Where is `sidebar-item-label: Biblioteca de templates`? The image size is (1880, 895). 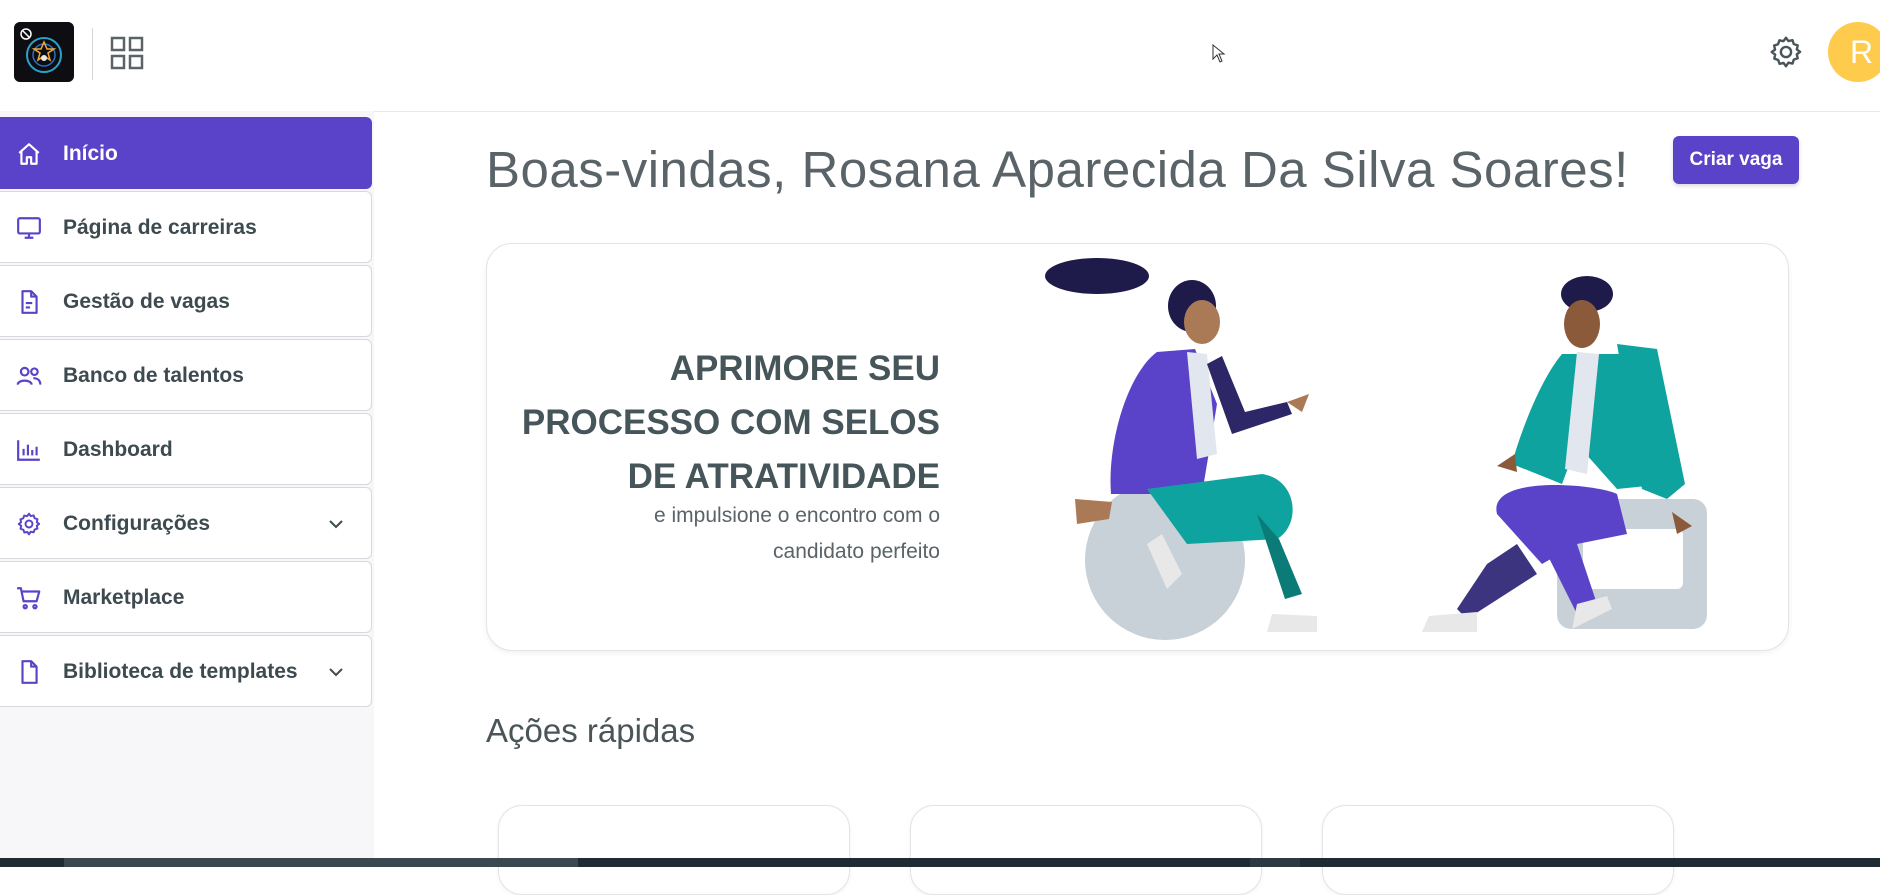 sidebar-item-label: Biblioteca de templates is located at coordinates (180, 671).